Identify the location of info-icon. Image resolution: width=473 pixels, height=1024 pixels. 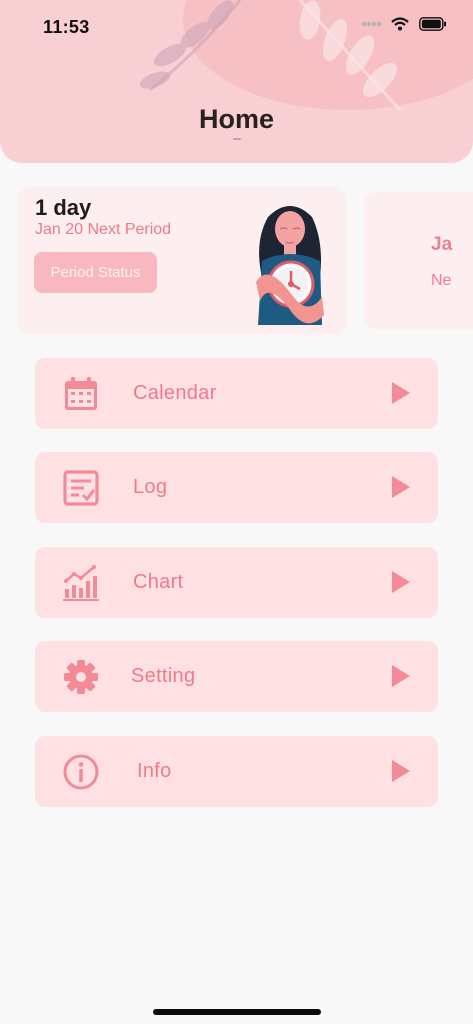
(81, 772).